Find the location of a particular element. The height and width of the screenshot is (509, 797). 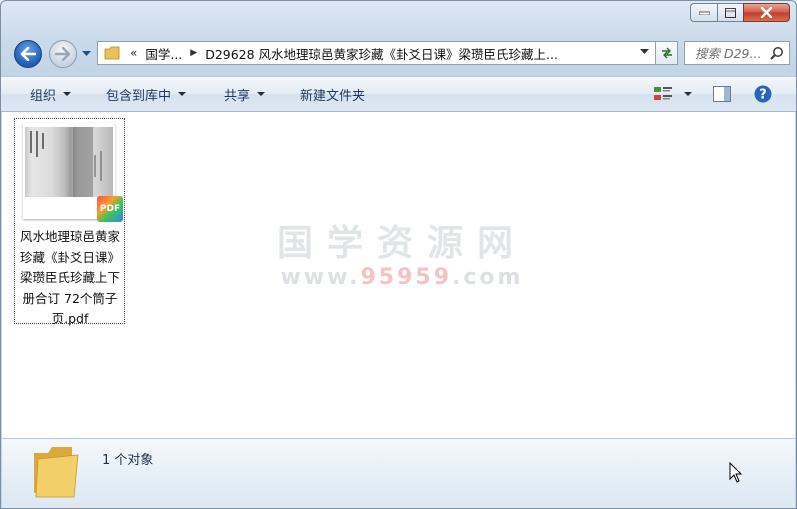

scanned-page-preview is located at coordinates (69, 162).